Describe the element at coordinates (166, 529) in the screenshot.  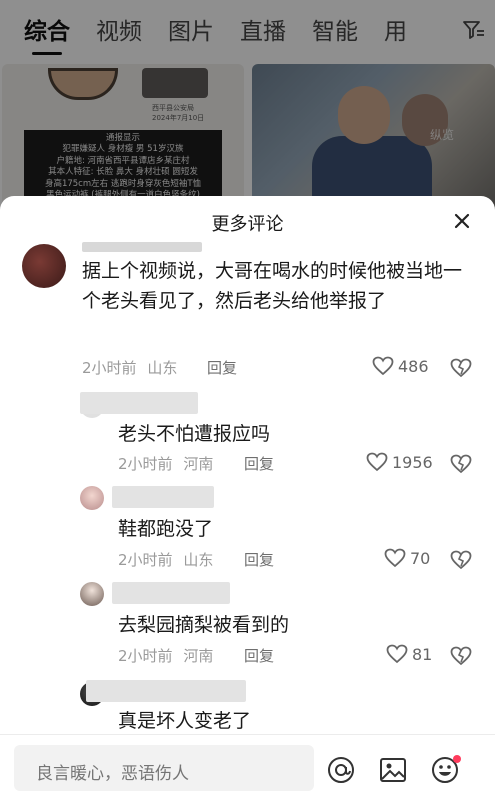
I see `comment-text: 鞋都跑没了` at that location.